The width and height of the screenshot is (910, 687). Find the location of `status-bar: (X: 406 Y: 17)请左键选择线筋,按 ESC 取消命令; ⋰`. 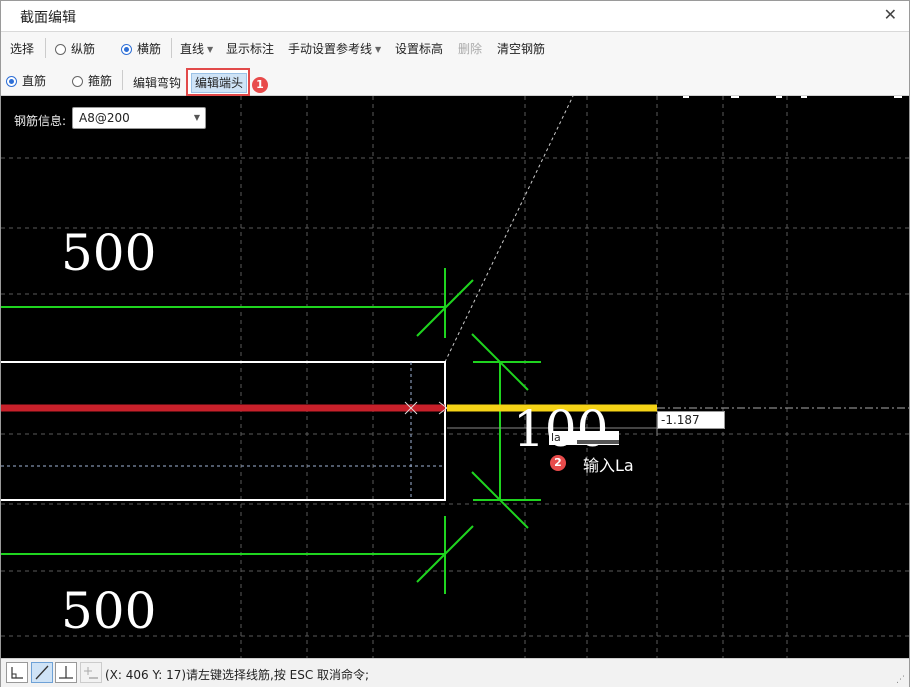

status-bar: (X: 406 Y: 17)请左键选择线筋,按 ESC 取消命令; ⋰ is located at coordinates (455, 672).